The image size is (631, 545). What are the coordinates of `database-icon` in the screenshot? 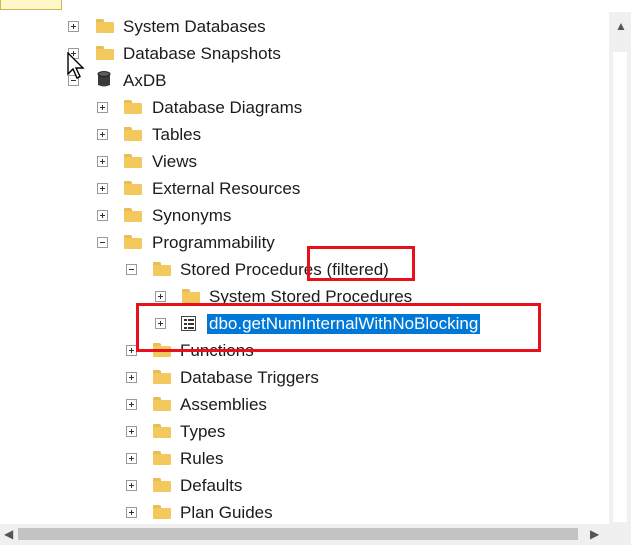 It's located at (104, 79).